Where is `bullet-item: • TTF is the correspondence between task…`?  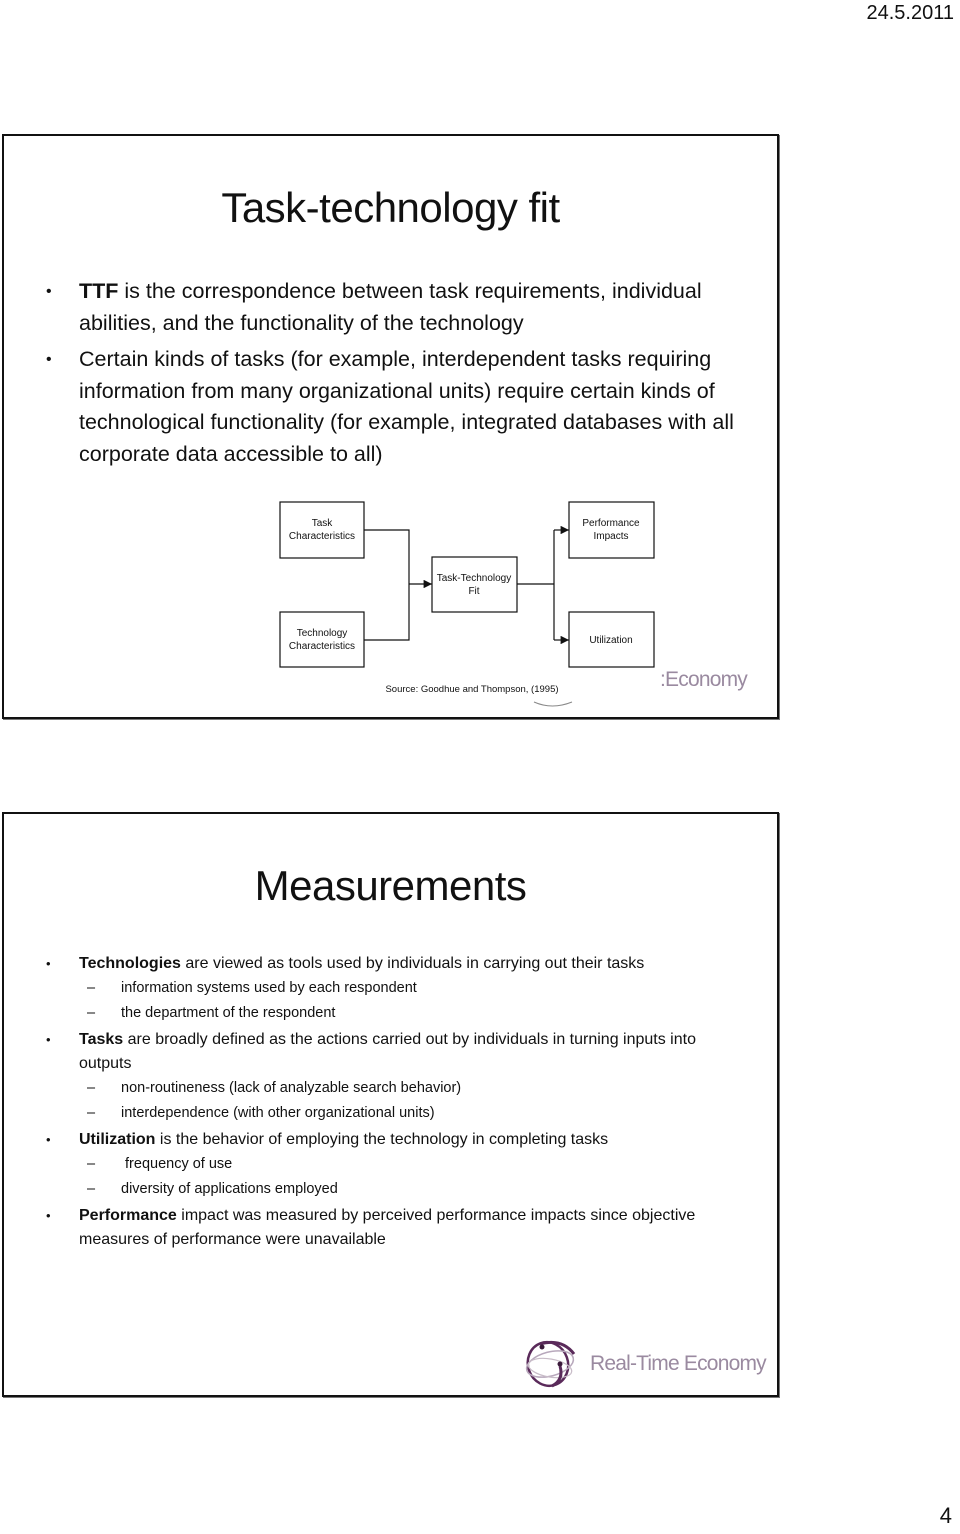 bullet-item: • TTF is the correspondence between task… is located at coordinates (389, 307).